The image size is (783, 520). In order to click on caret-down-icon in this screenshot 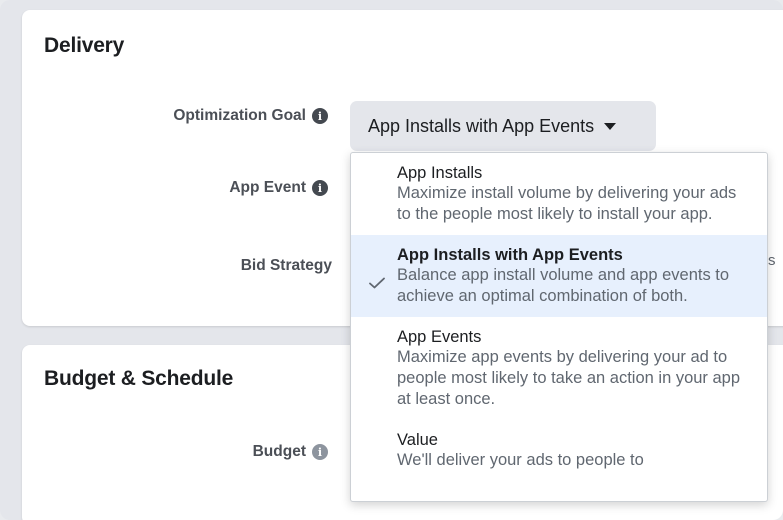, I will do `click(610, 126)`.